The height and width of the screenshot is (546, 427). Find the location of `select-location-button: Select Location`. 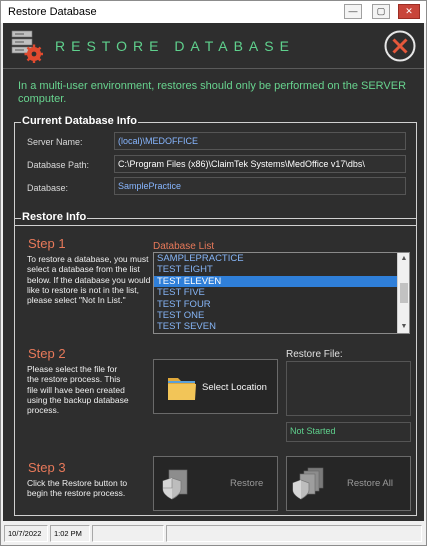

select-location-button: Select Location is located at coordinates (215, 386).